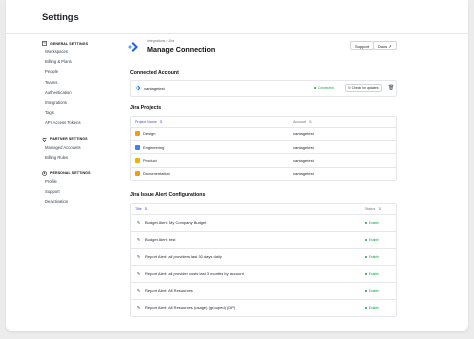 Image resolution: width=474 pixels, height=339 pixels. Describe the element at coordinates (324, 88) in the screenshot. I see `connected-status-badge: Connected` at that location.